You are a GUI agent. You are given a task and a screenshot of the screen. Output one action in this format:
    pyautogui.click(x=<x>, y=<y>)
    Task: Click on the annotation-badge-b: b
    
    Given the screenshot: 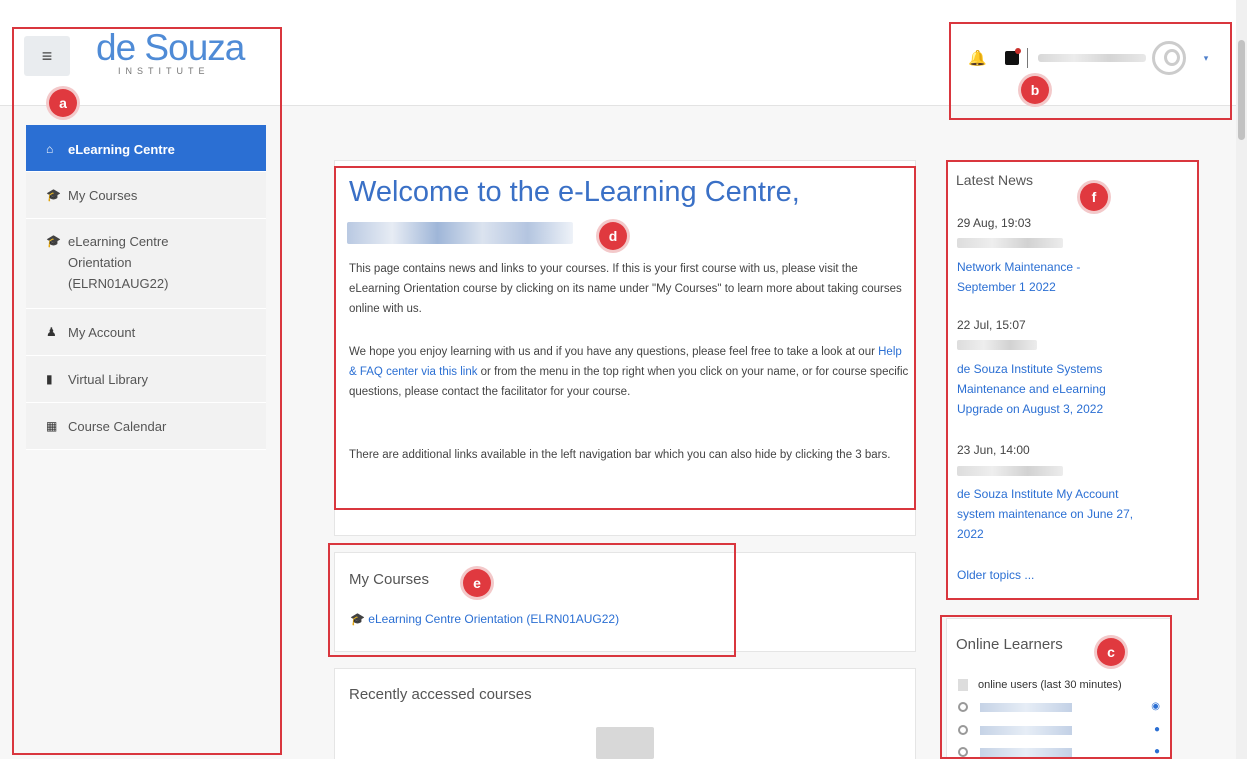 What is the action you would take?
    pyautogui.click(x=1035, y=90)
    